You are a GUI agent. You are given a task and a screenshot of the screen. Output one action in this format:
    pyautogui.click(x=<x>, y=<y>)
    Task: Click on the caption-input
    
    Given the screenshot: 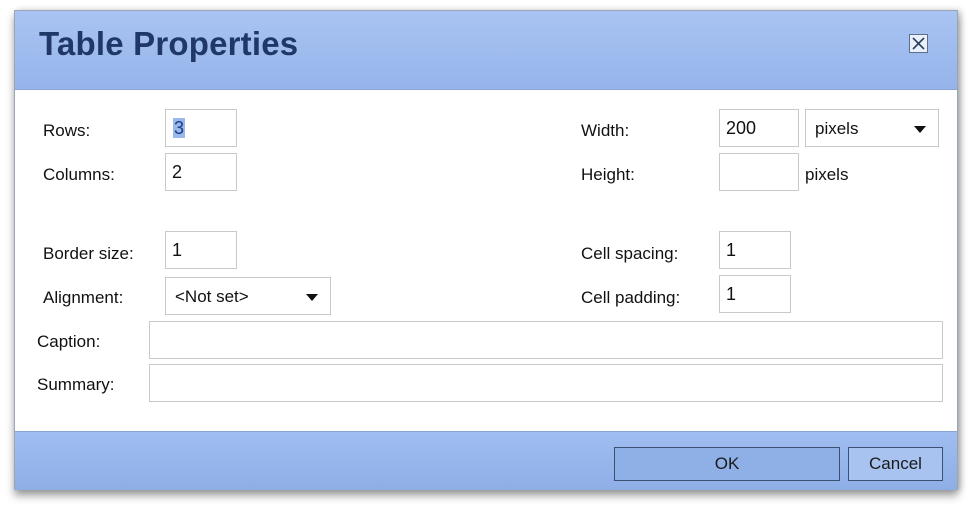 What is the action you would take?
    pyautogui.click(x=546, y=340)
    